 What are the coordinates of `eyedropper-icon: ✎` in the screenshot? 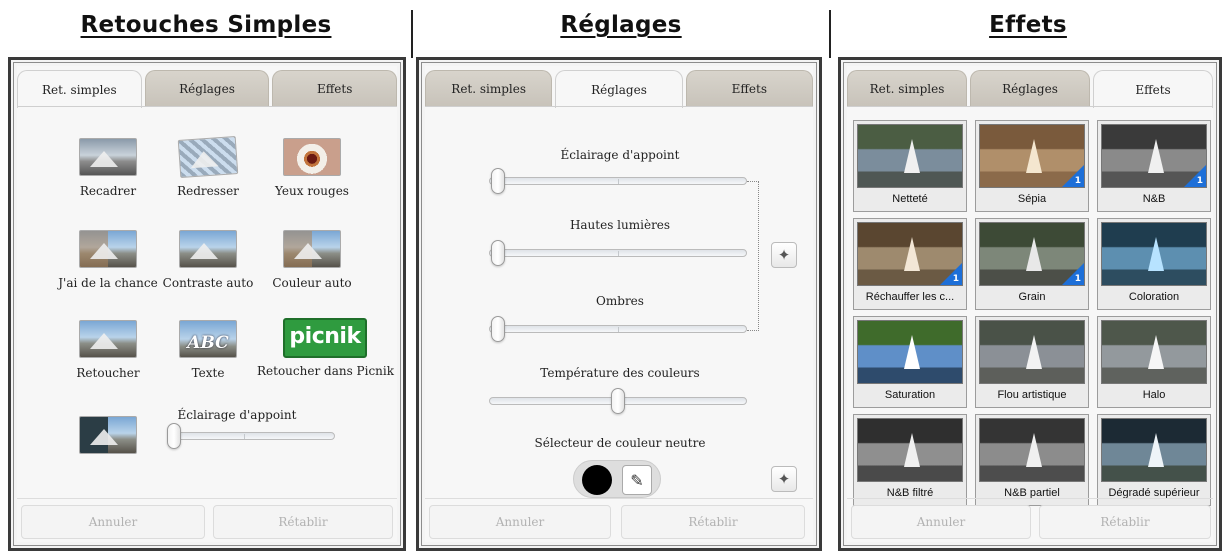 It's located at (637, 480).